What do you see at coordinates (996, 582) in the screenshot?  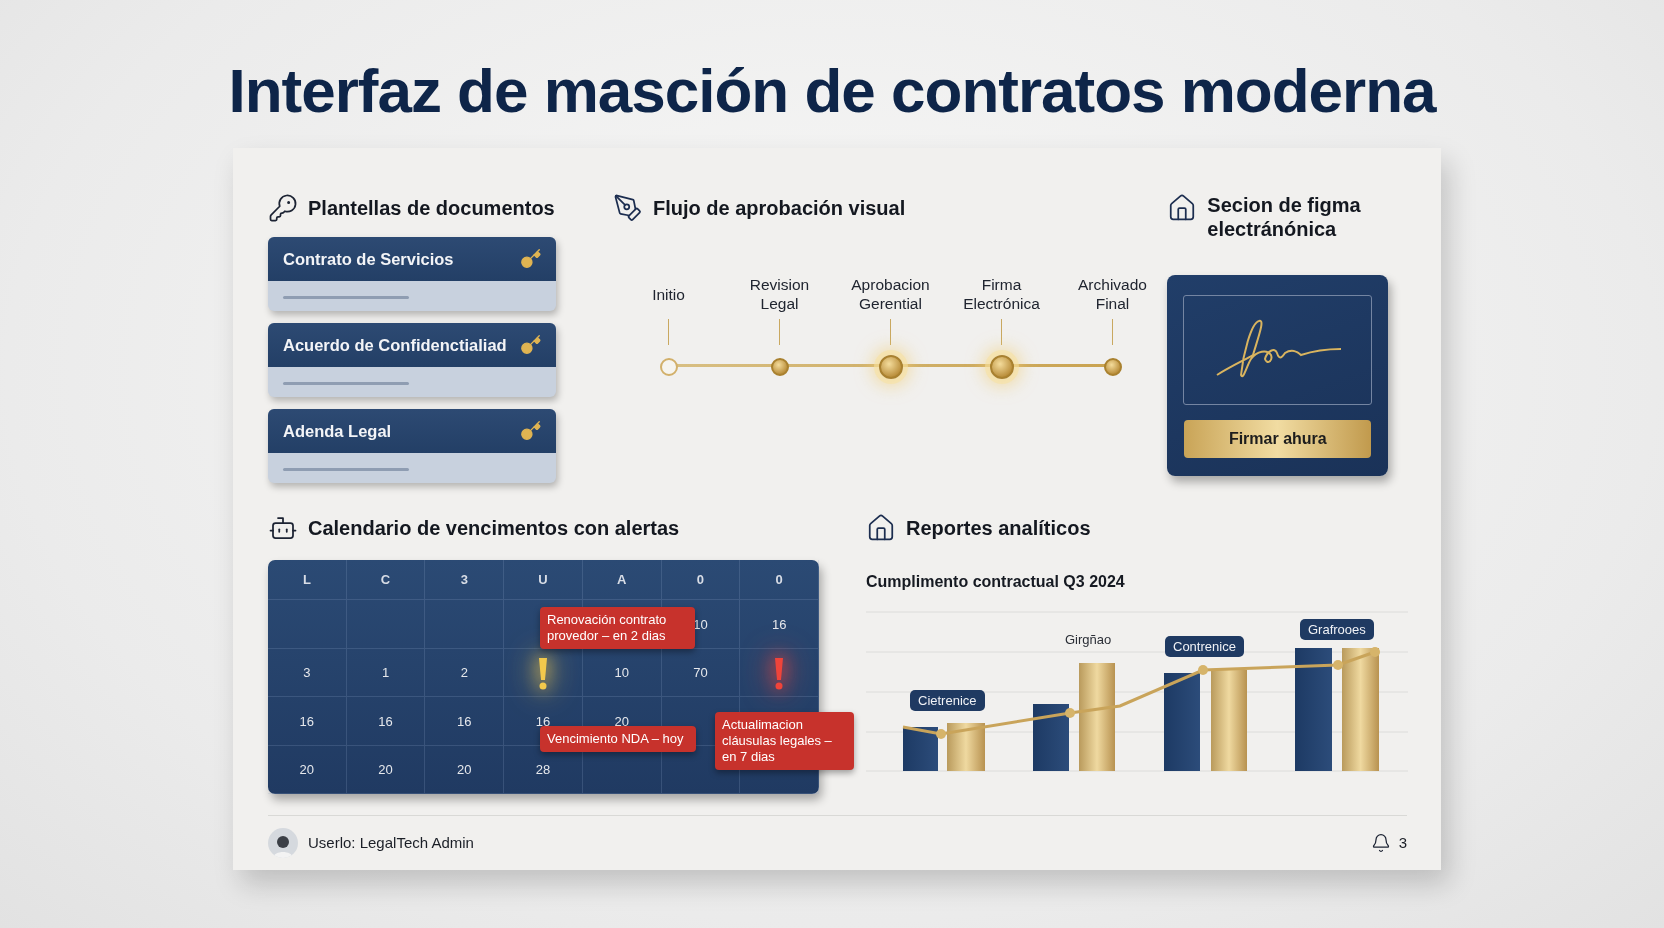 I see `chart-title: Cumplimento contractual Q3 2024` at bounding box center [996, 582].